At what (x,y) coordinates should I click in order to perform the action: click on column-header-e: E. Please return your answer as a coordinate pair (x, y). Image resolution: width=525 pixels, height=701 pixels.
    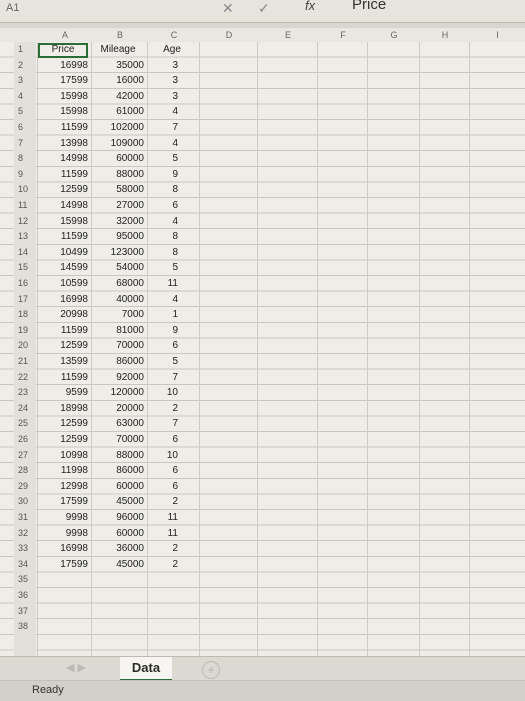
    Looking at the image, I should click on (288, 35).